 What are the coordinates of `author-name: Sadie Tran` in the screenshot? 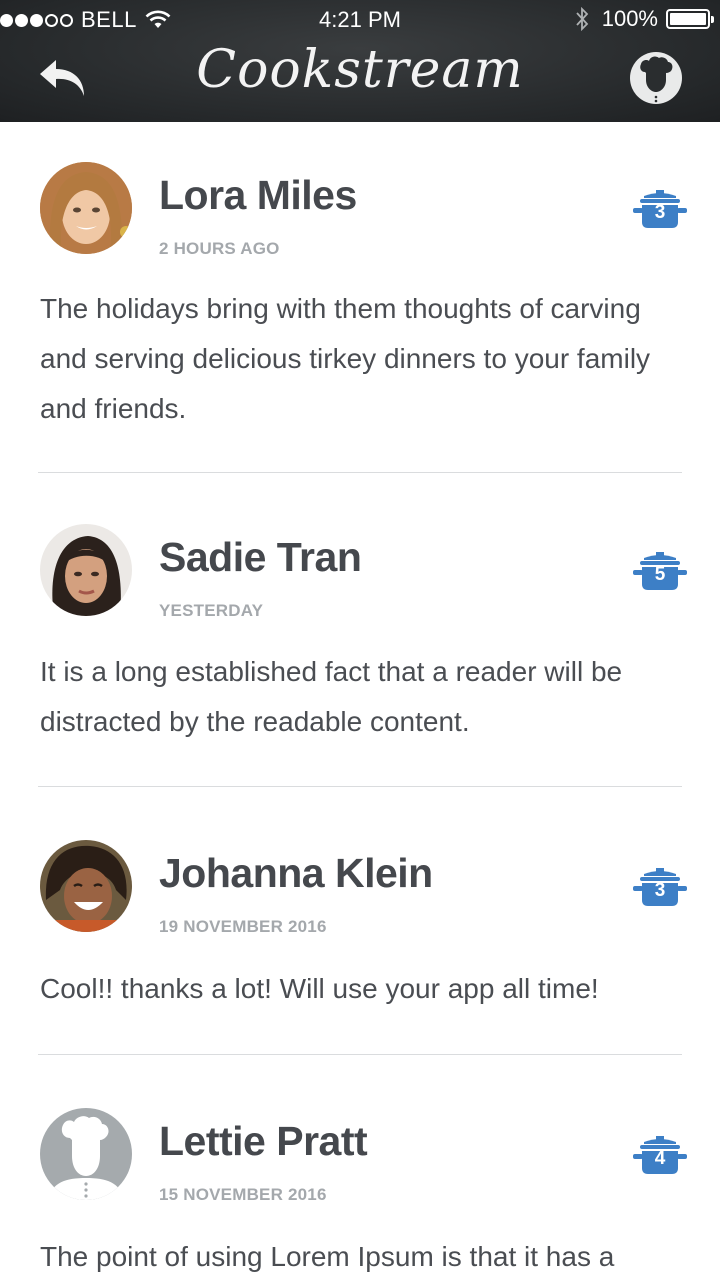 It's located at (260, 557).